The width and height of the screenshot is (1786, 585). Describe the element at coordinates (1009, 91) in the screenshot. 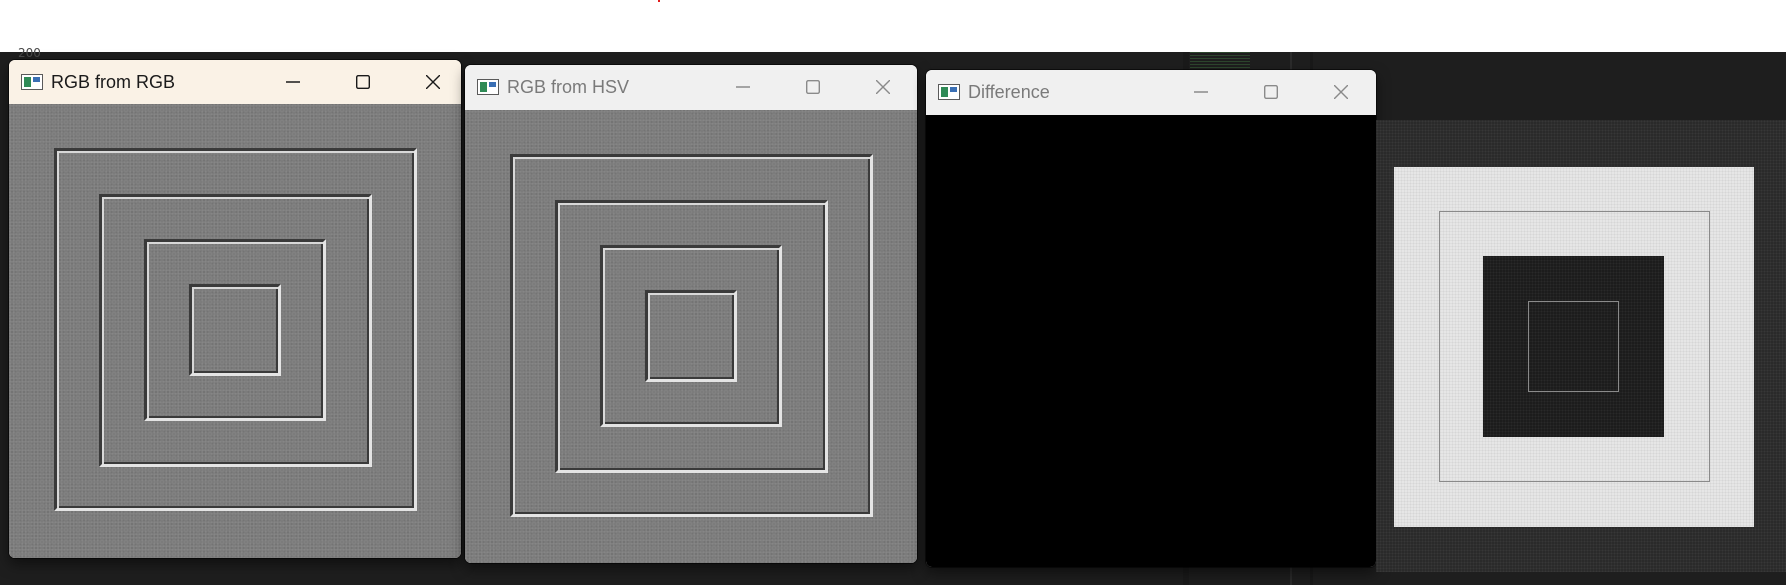

I see `window-title: Difference` at that location.